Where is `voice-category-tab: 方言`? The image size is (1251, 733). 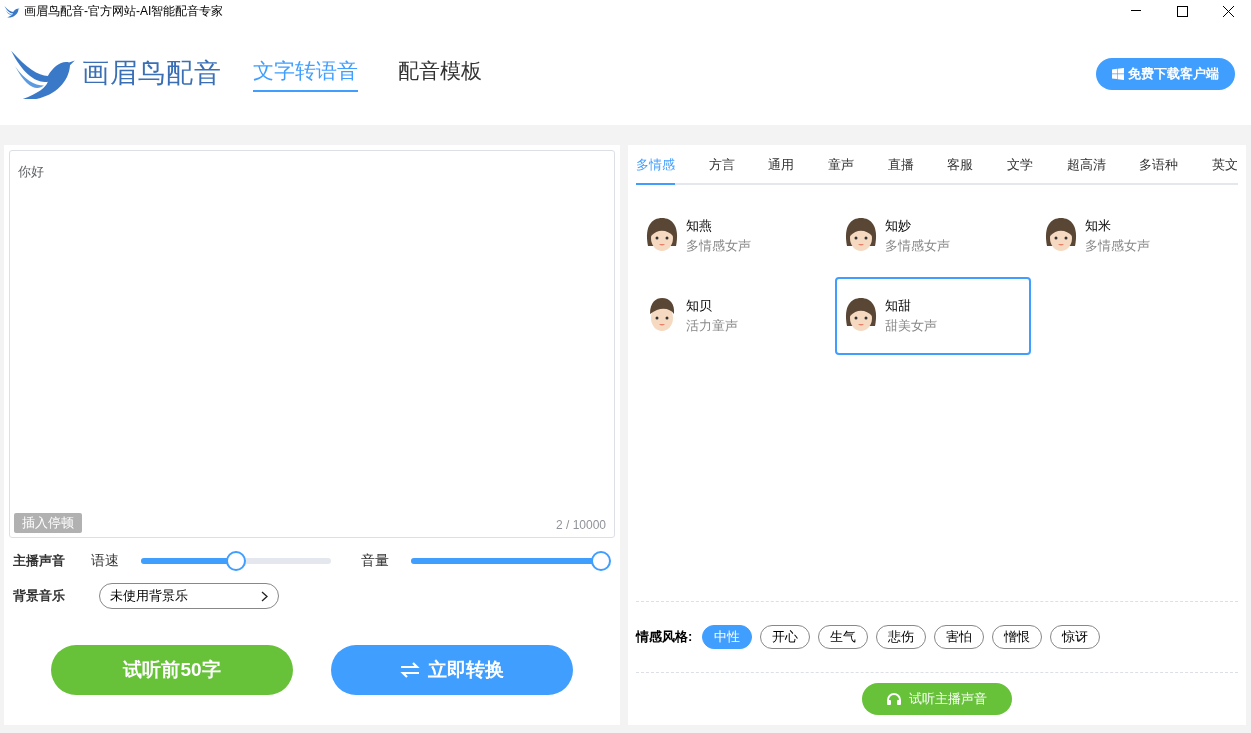 voice-category-tab: 方言 is located at coordinates (721, 170).